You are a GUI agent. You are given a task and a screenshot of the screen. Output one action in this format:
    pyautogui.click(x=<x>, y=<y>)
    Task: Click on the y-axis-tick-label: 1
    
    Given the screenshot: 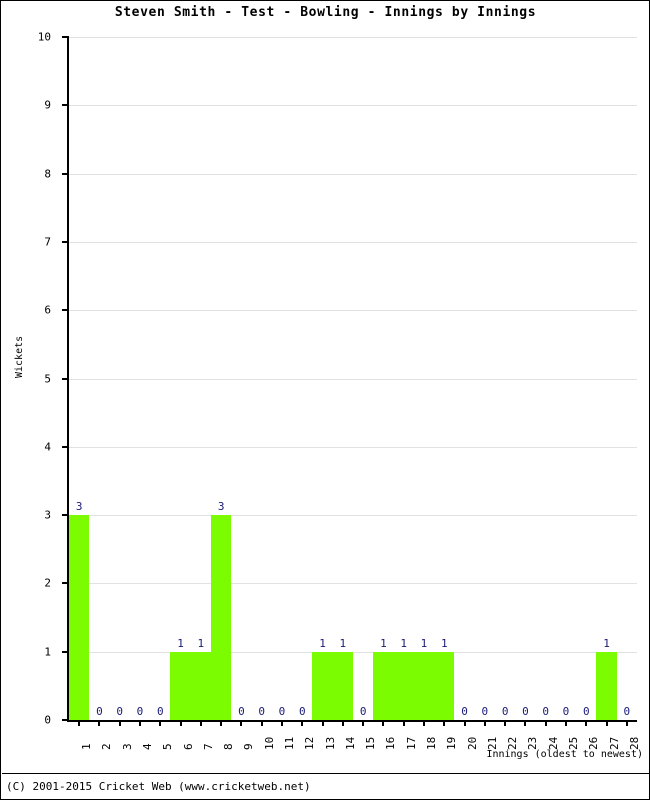 What is the action you would take?
    pyautogui.click(x=47, y=652)
    